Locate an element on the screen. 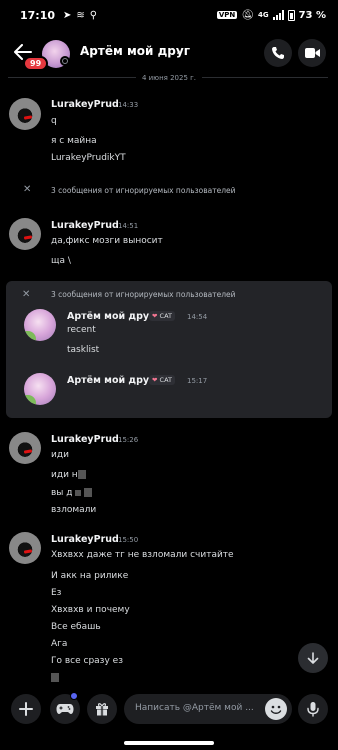 Image resolution: width=338 pixels, height=750 pixels. date-divider: 4 июня 2025 г. is located at coordinates (169, 77).